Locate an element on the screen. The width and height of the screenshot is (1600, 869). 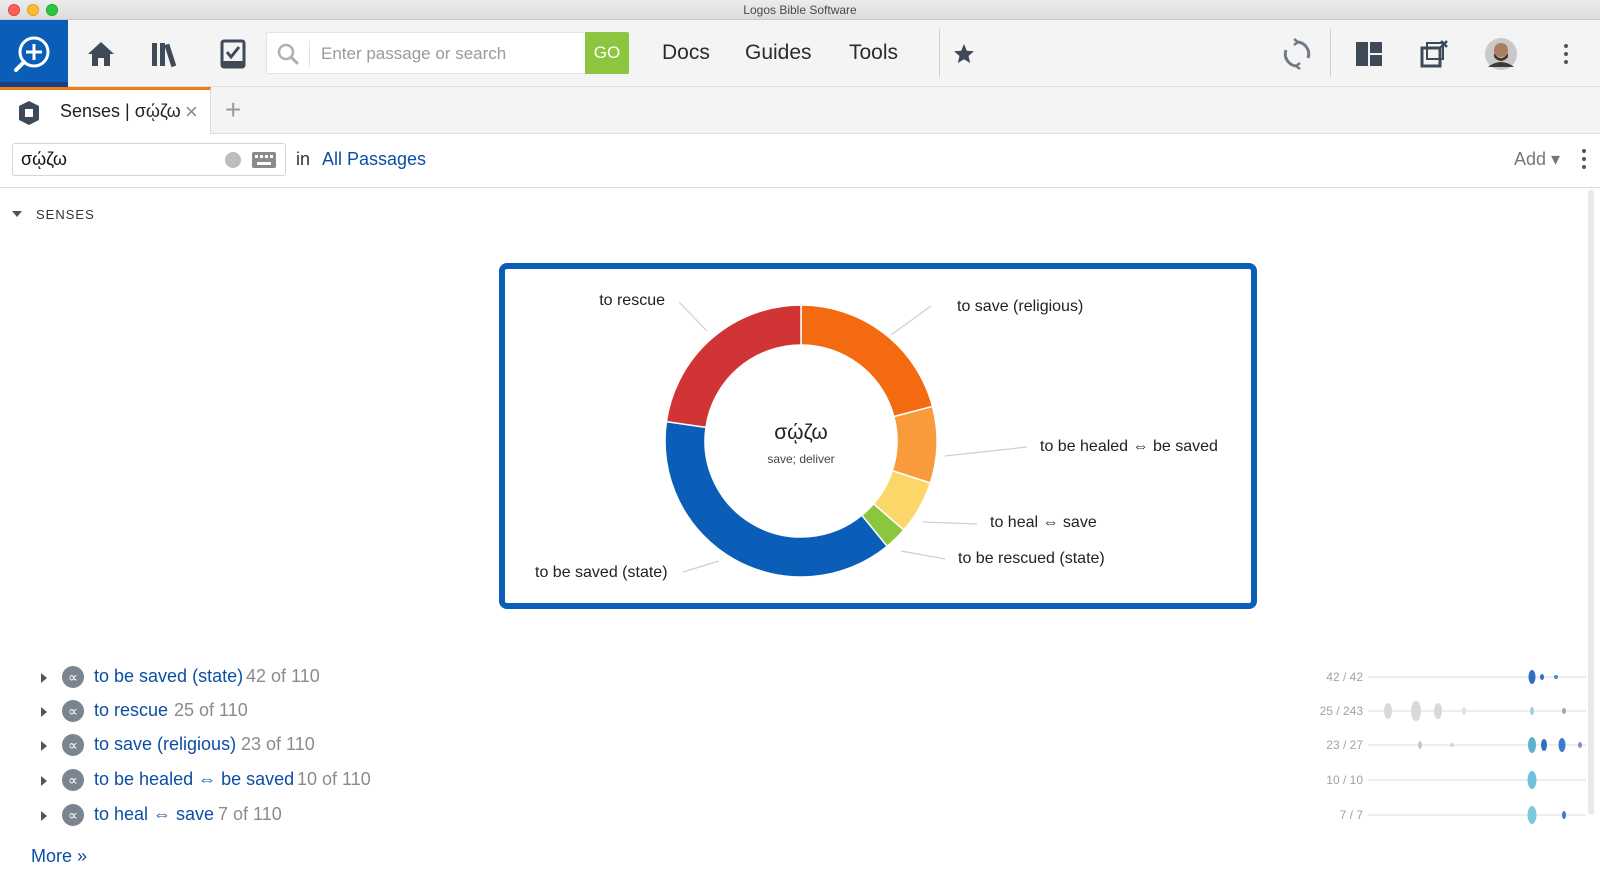
sync-button is located at coordinates (1297, 54).